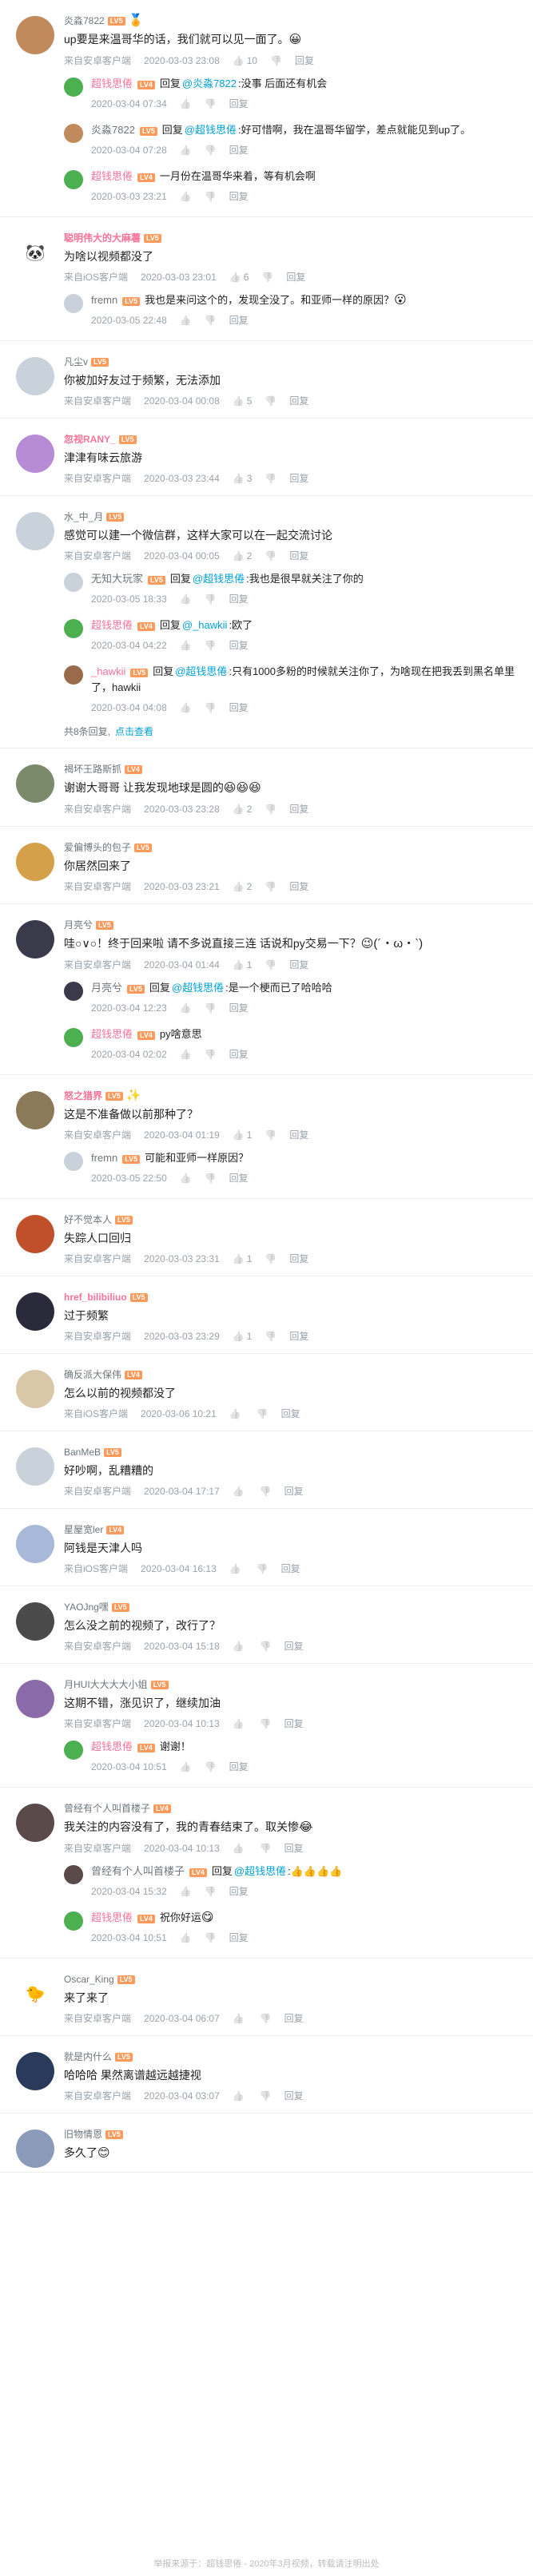 This screenshot has width=533, height=2576. I want to click on like-button: 👍 10, so click(245, 61).